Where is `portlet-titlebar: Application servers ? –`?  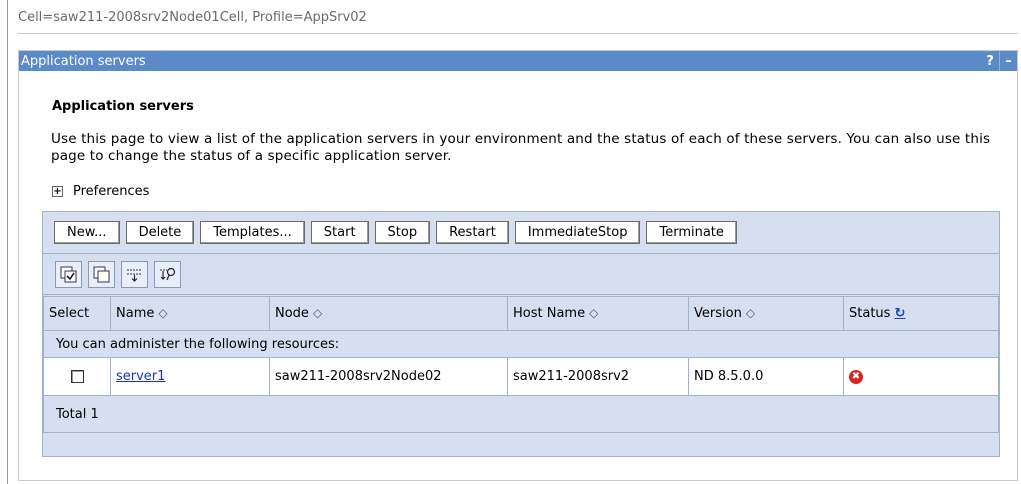
portlet-titlebar: Application servers ? – is located at coordinates (518, 61).